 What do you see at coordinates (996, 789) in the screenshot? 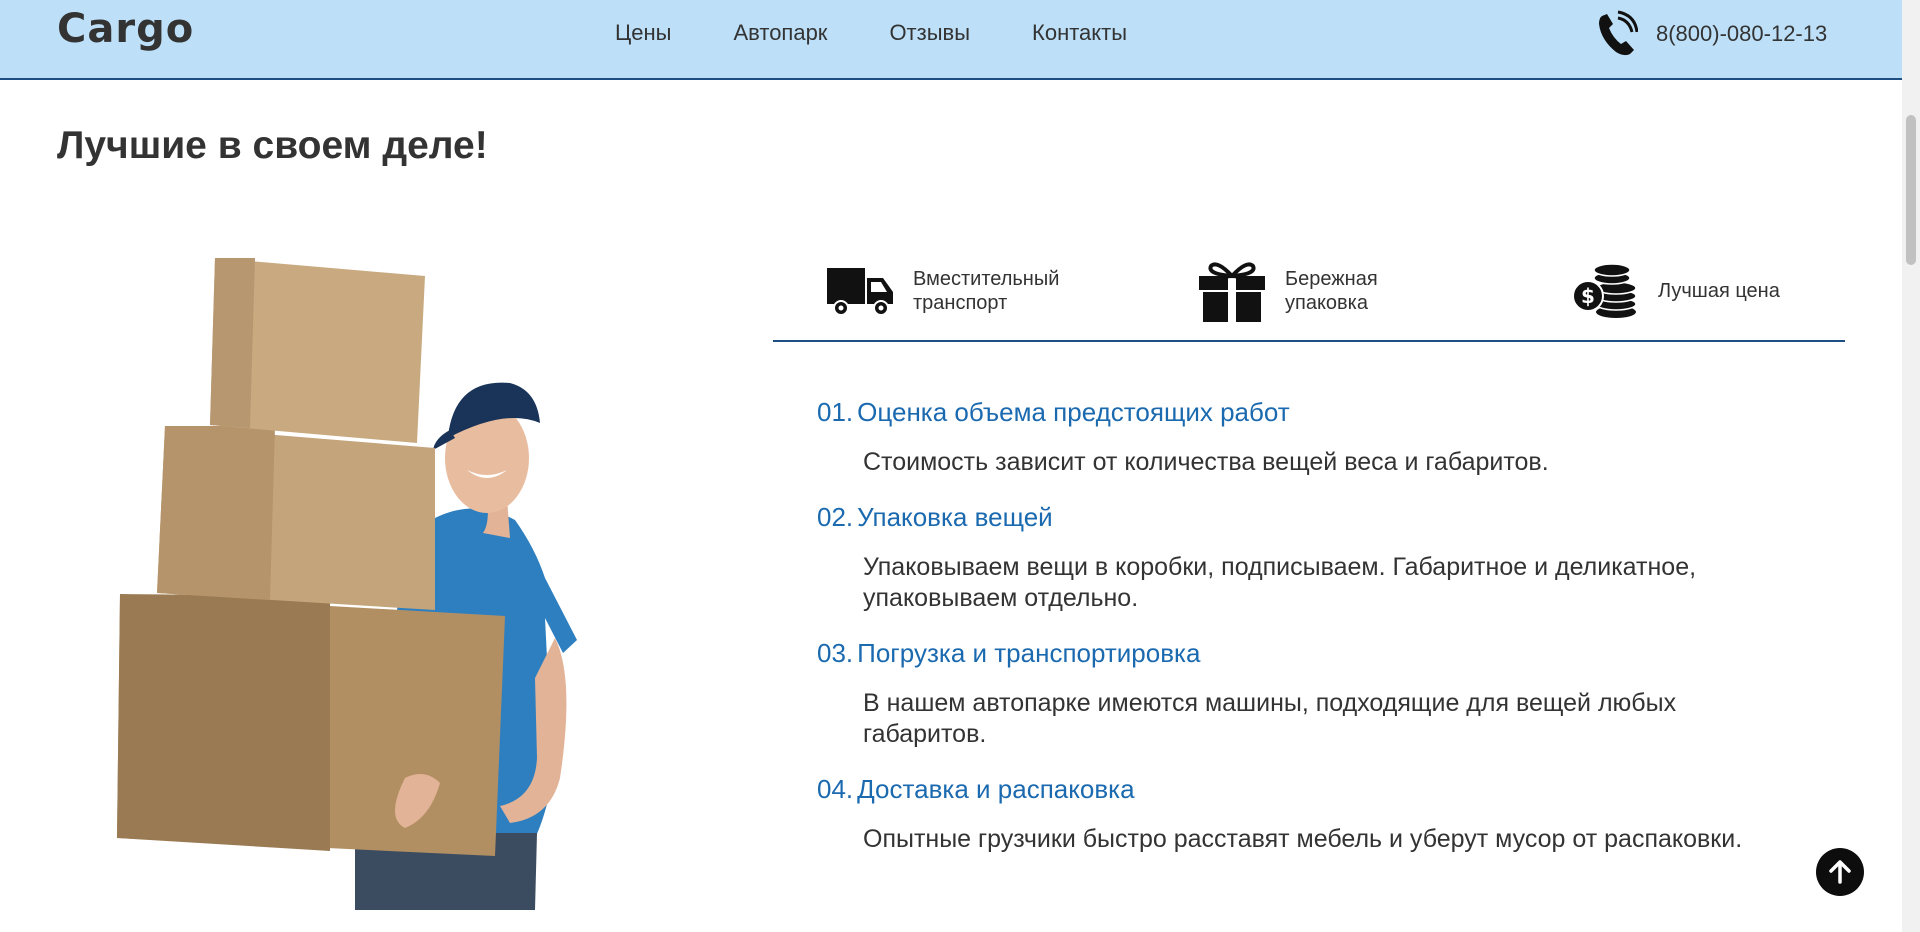
I see `step-title-text: Доставка и распаковка` at bounding box center [996, 789].